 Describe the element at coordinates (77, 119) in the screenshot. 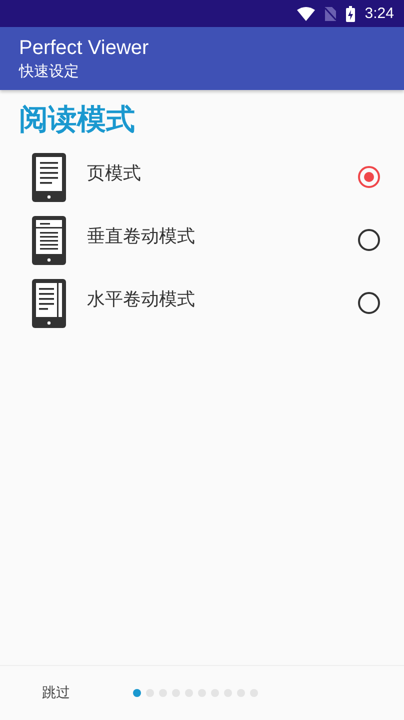

I see `section-title: 阅读模式` at that location.